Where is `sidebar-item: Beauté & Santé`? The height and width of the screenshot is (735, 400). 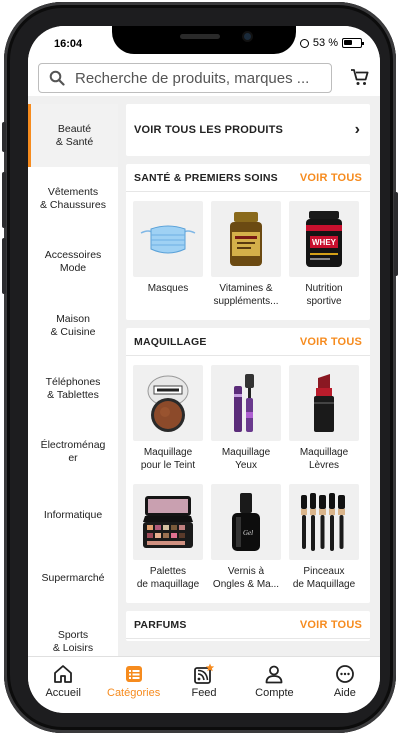 sidebar-item: Beauté & Santé is located at coordinates (73, 136).